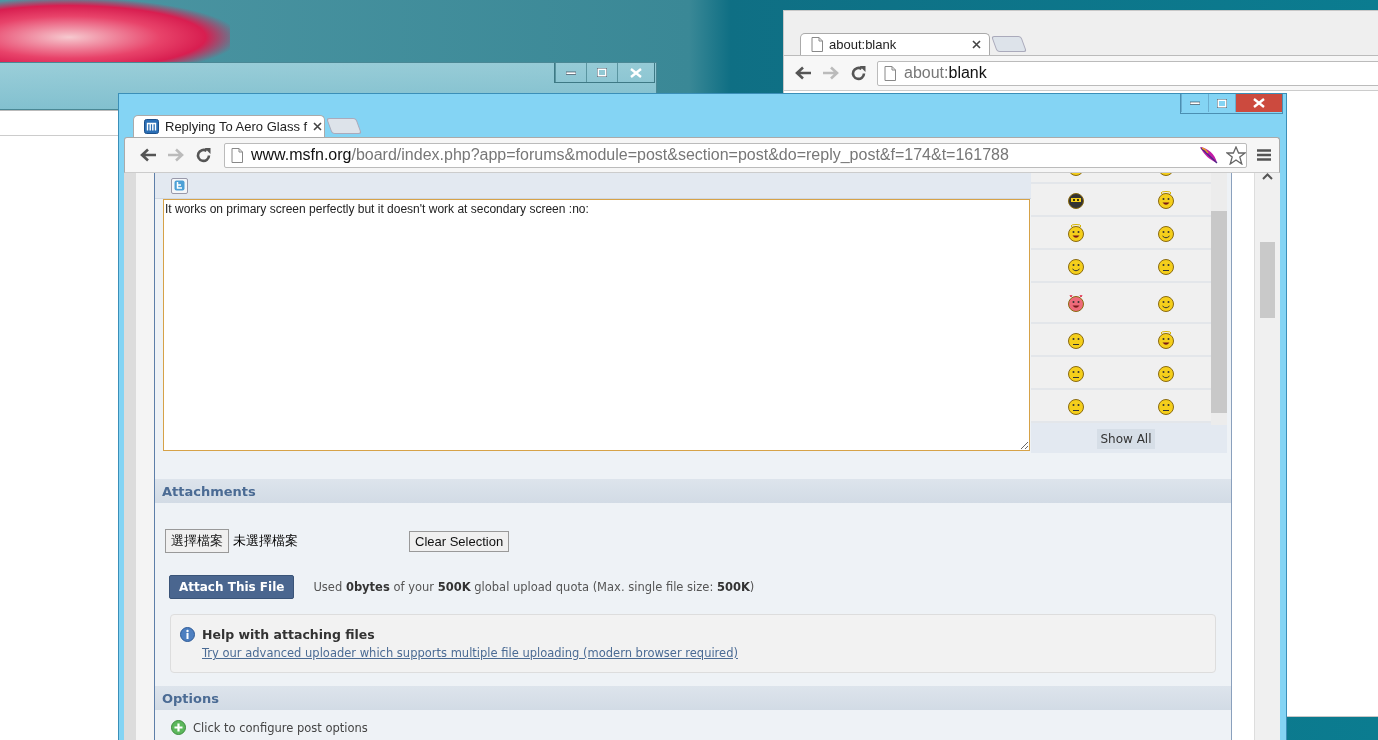  Describe the element at coordinates (280, 727) in the screenshot. I see `configure-options-link: Click to configure post options` at that location.